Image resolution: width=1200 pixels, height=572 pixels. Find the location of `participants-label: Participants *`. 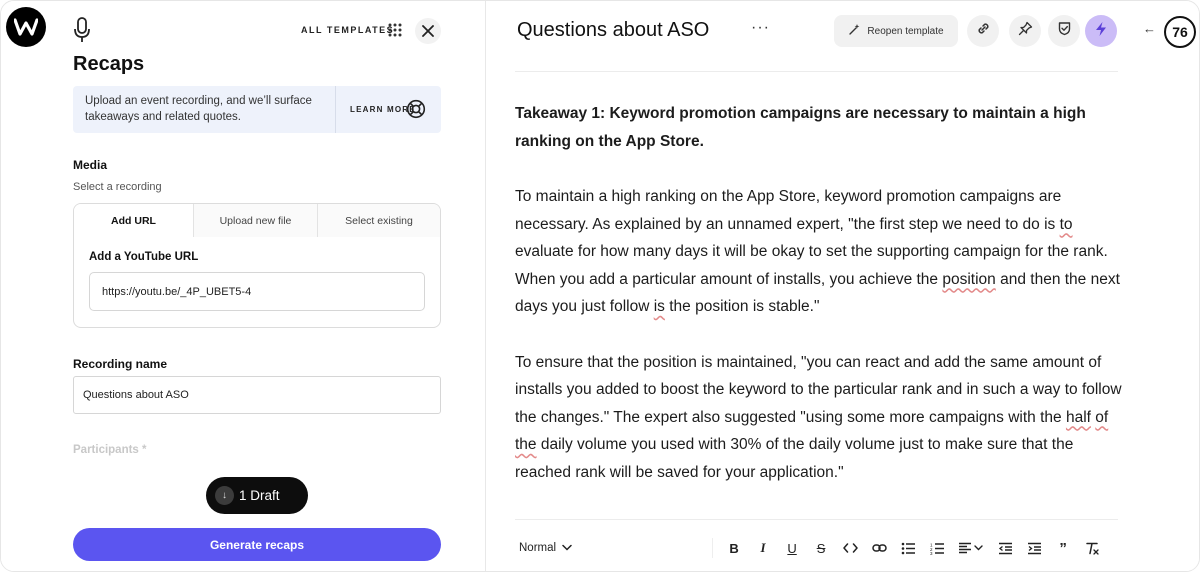

participants-label: Participants * is located at coordinates (110, 450).